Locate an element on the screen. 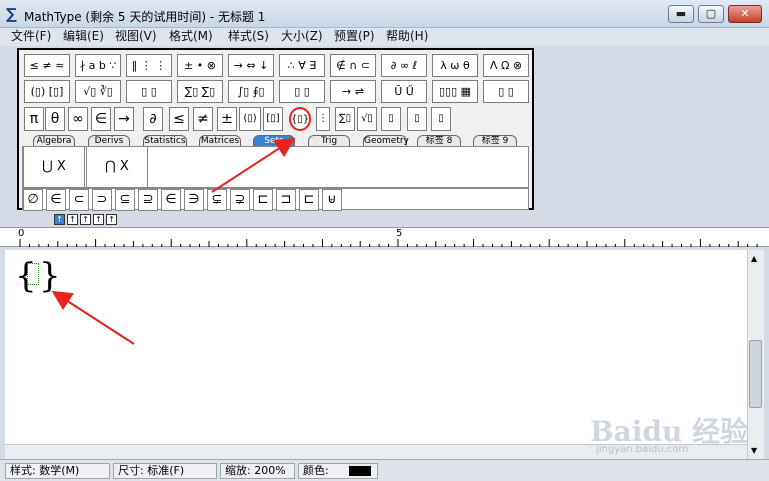 The width and height of the screenshot is (769, 481). annotation-arrow-to-editor is located at coordinates (93, 317).